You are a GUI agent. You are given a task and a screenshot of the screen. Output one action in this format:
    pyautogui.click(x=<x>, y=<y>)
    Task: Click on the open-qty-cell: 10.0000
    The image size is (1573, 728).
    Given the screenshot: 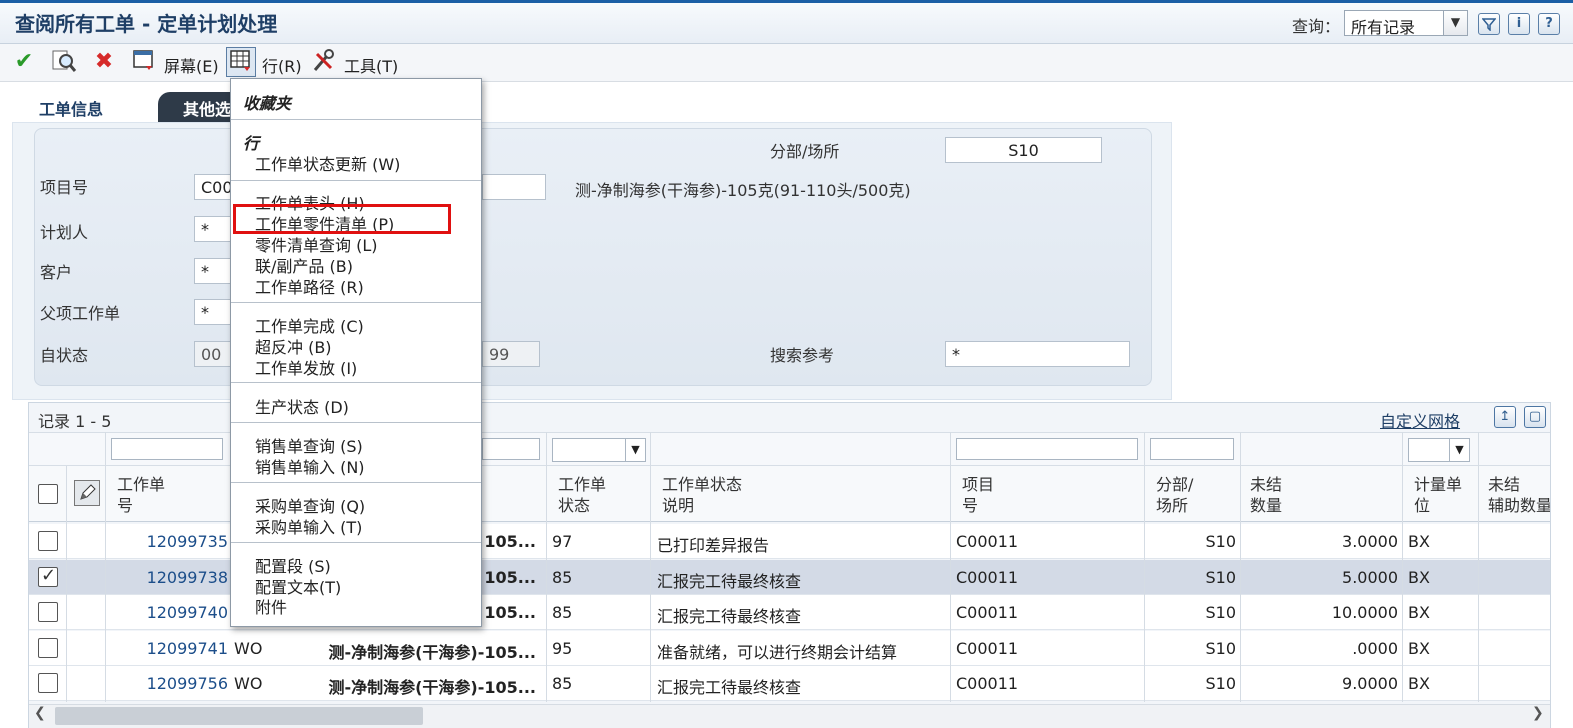 What is the action you would take?
    pyautogui.click(x=1364, y=612)
    